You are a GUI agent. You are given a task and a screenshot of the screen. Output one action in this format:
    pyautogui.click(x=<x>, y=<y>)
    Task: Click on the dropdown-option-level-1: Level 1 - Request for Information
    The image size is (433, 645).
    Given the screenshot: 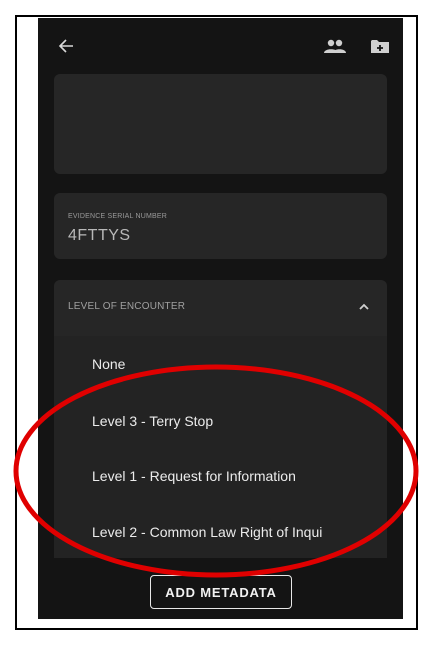 What is the action you would take?
    pyautogui.click(x=194, y=476)
    